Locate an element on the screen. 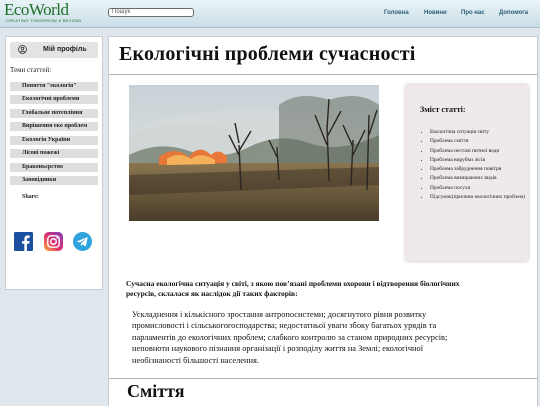  toc-item: Проблема вирубки лісів is located at coordinates (480, 160).